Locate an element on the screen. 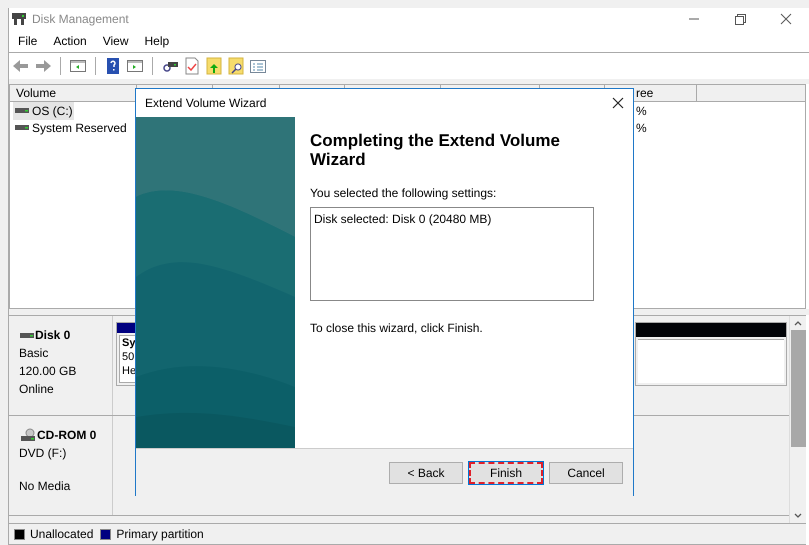  volume-name: OS (C:) is located at coordinates (52, 111).